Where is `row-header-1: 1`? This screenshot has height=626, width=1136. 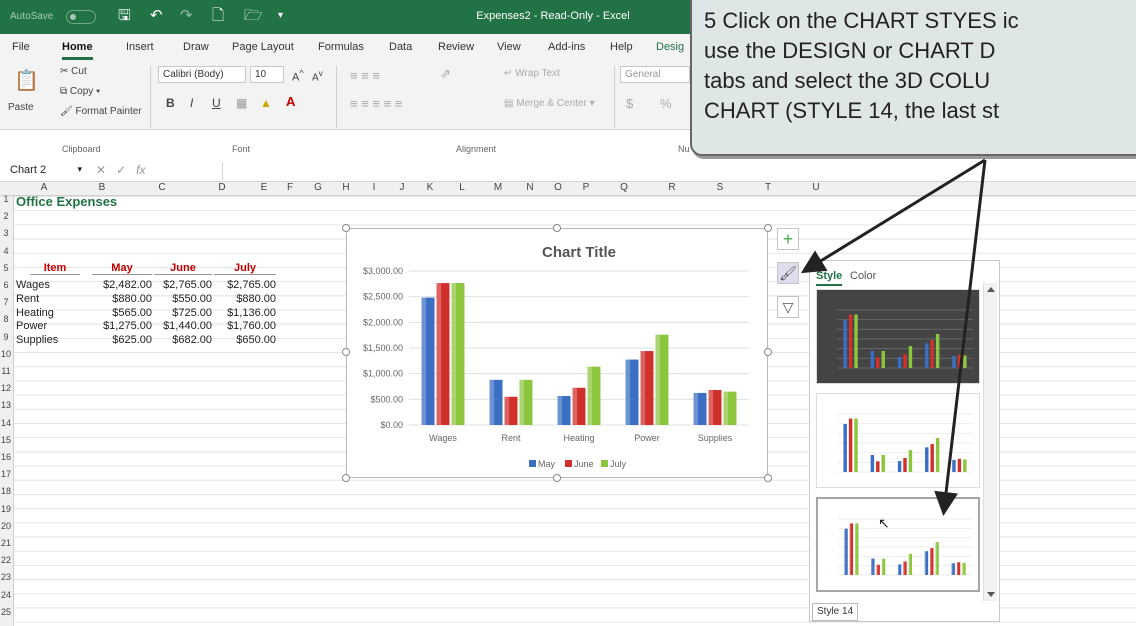
row-header-1: 1 is located at coordinates (6, 199).